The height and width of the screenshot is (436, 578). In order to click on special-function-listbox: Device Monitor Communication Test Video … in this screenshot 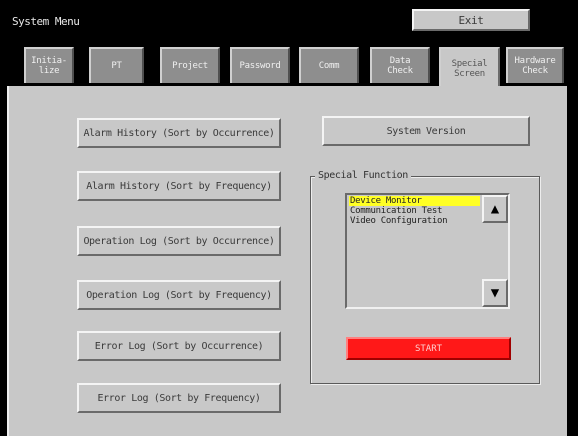, I will do `click(427, 251)`.